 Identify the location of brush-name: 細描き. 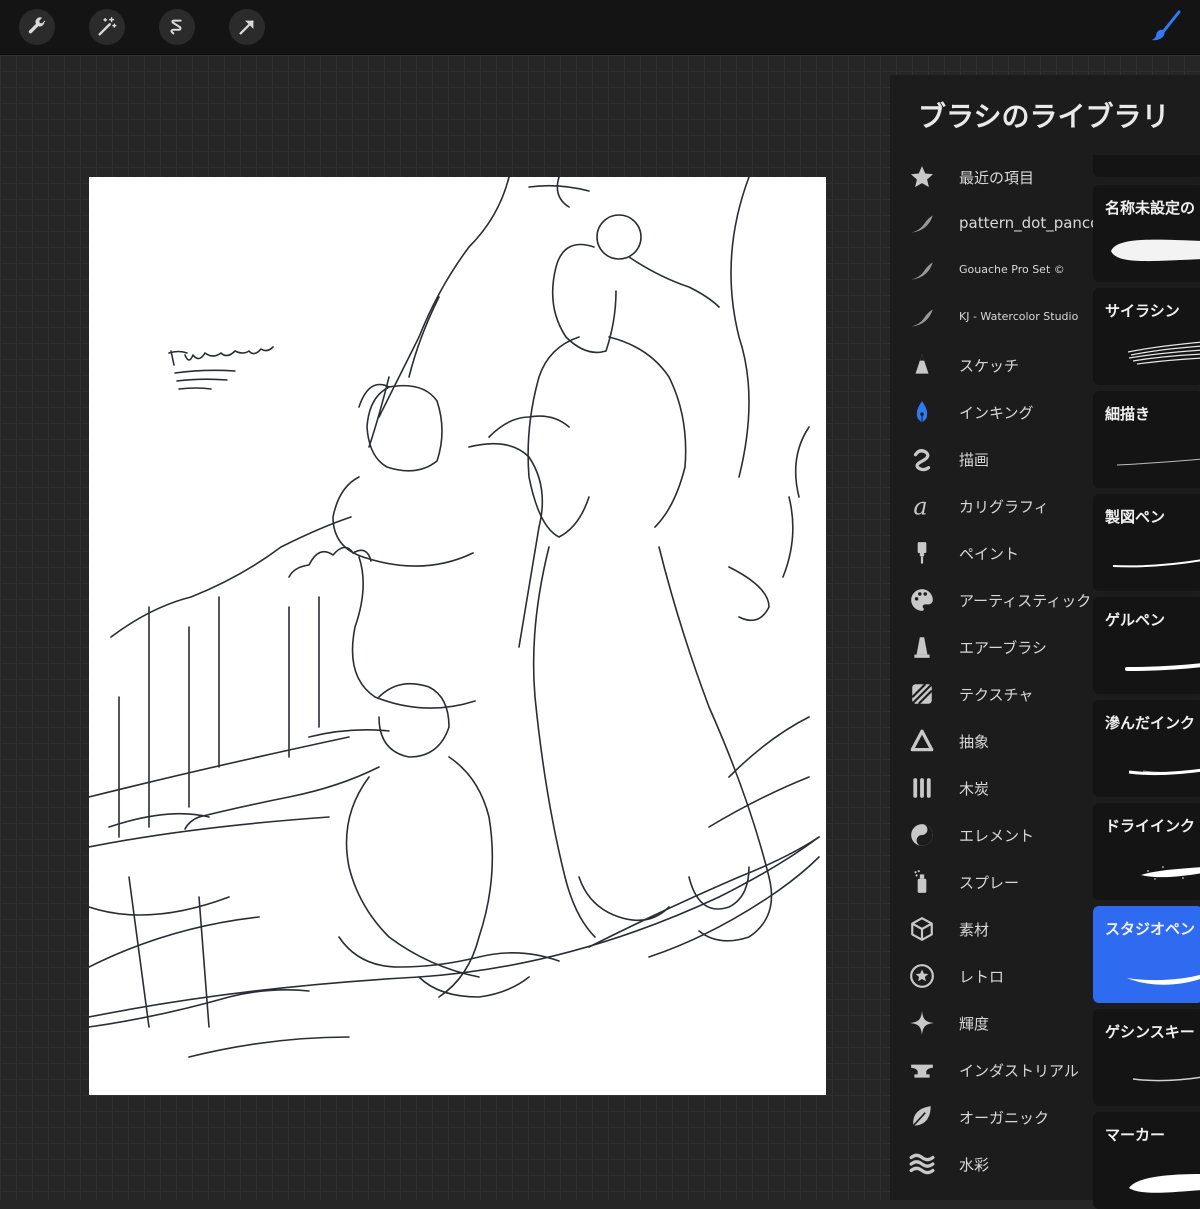
(1128, 414).